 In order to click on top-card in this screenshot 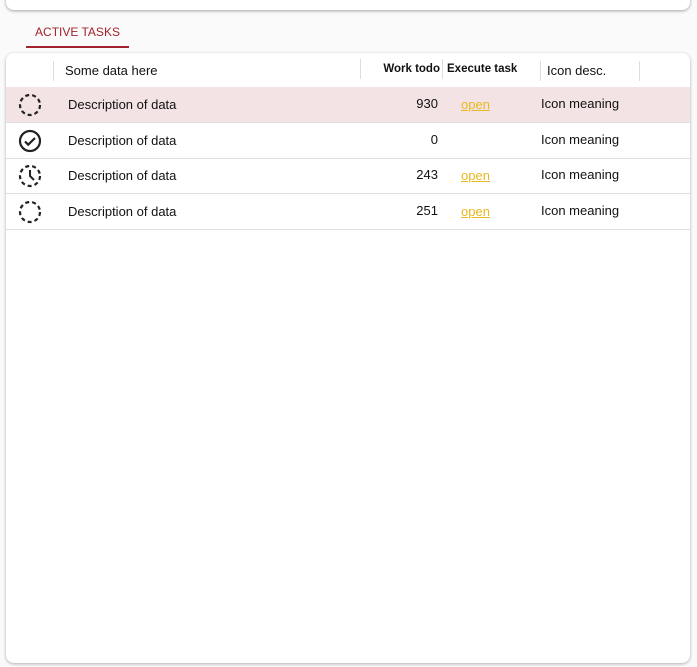, I will do `click(348, 5)`.